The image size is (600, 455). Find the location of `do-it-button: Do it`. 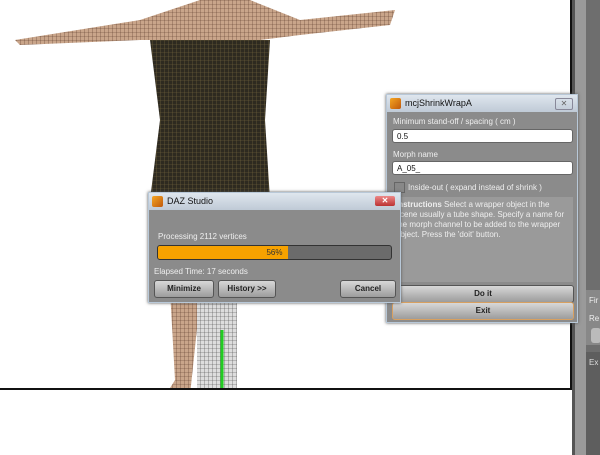

do-it-button: Do it is located at coordinates (483, 294).